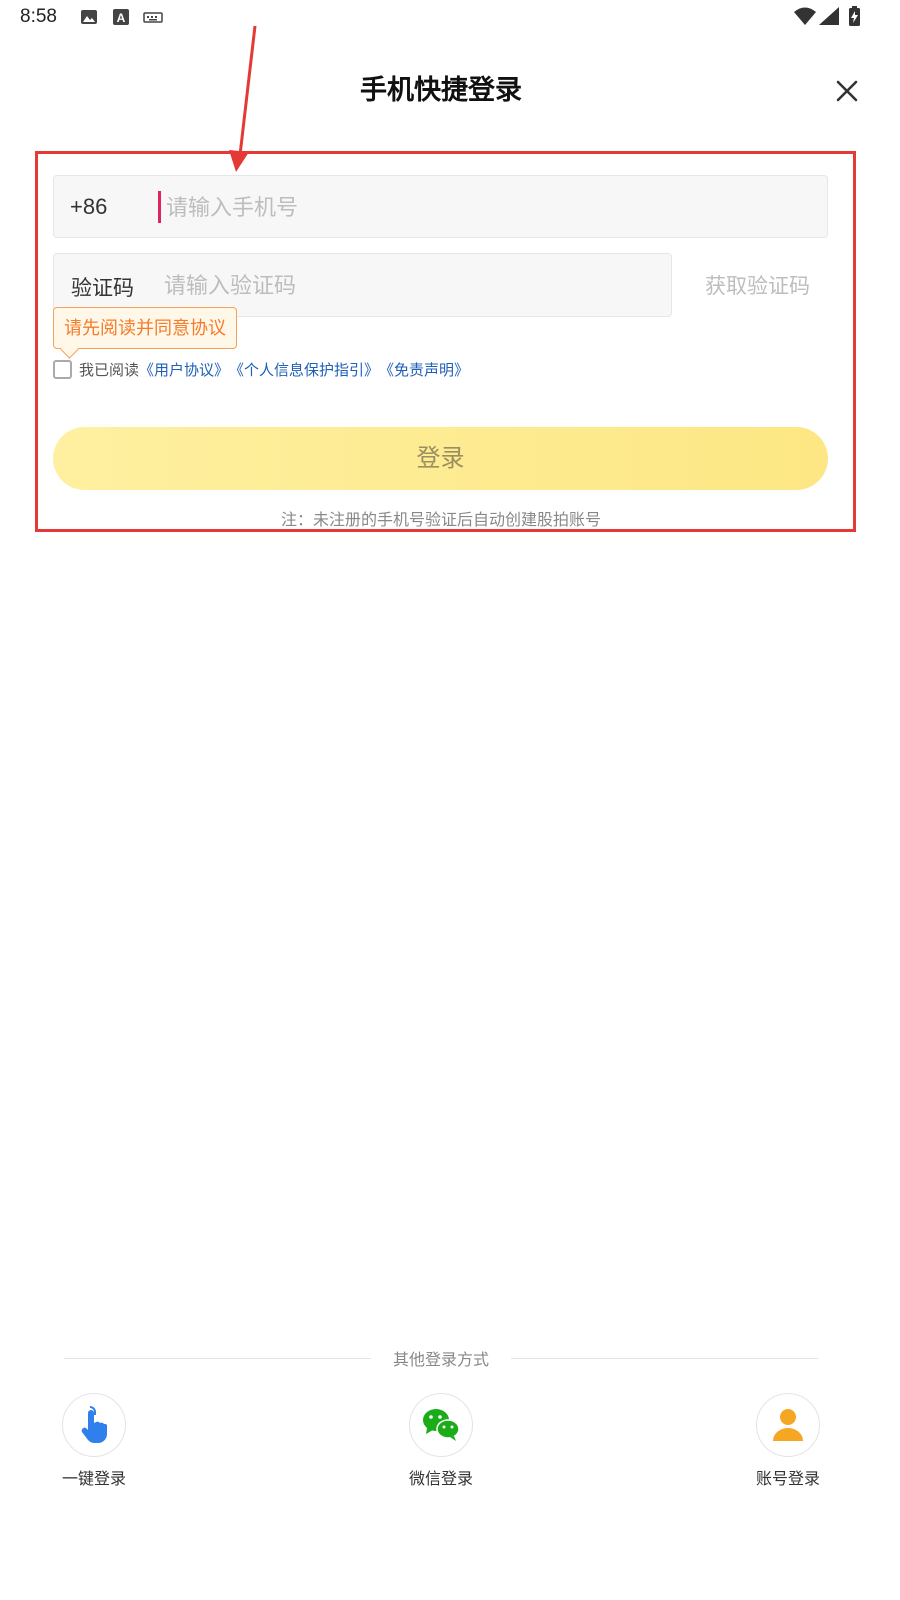 The image size is (900, 1600). Describe the element at coordinates (440, 458) in the screenshot. I see `login-button: 登录` at that location.